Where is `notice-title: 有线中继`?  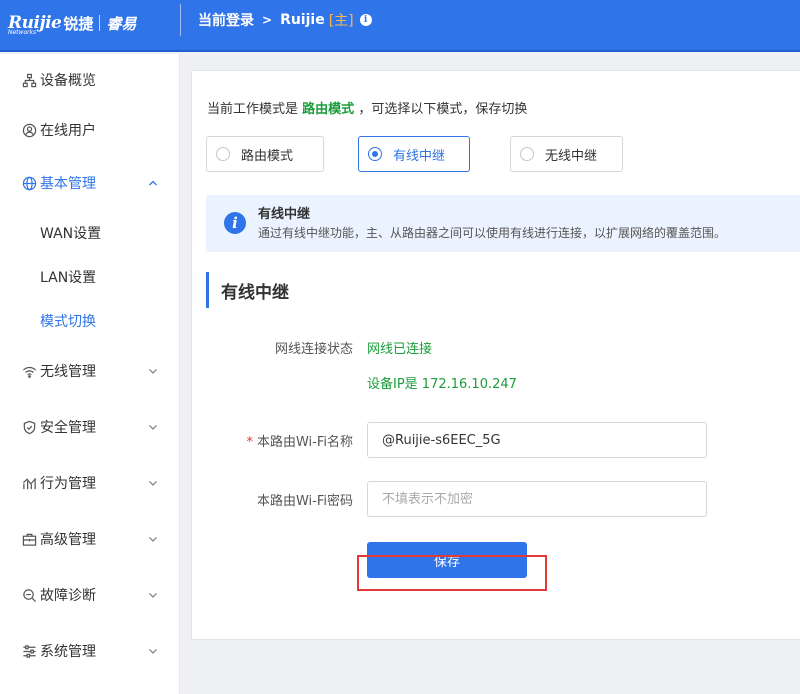 notice-title: 有线中继 is located at coordinates (284, 214).